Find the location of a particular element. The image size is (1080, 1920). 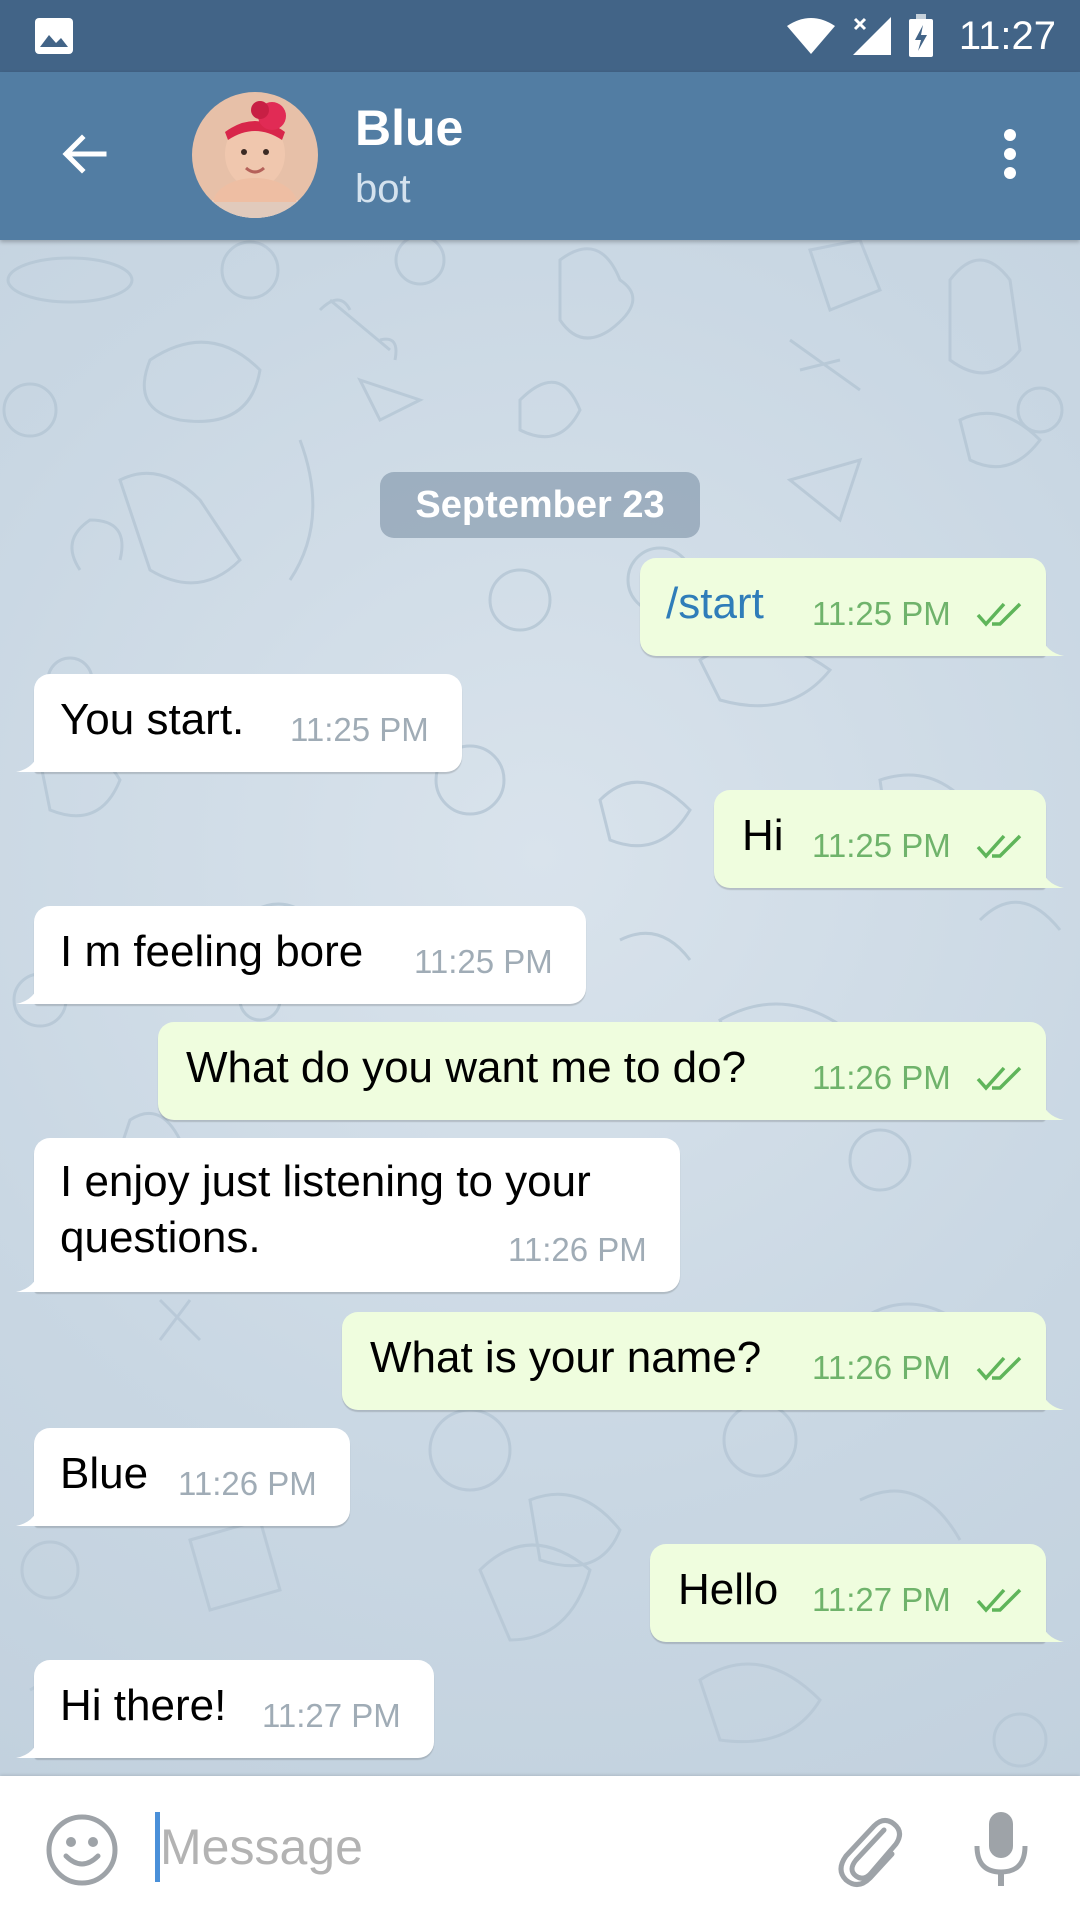

message-input is located at coordinates (480, 1847).